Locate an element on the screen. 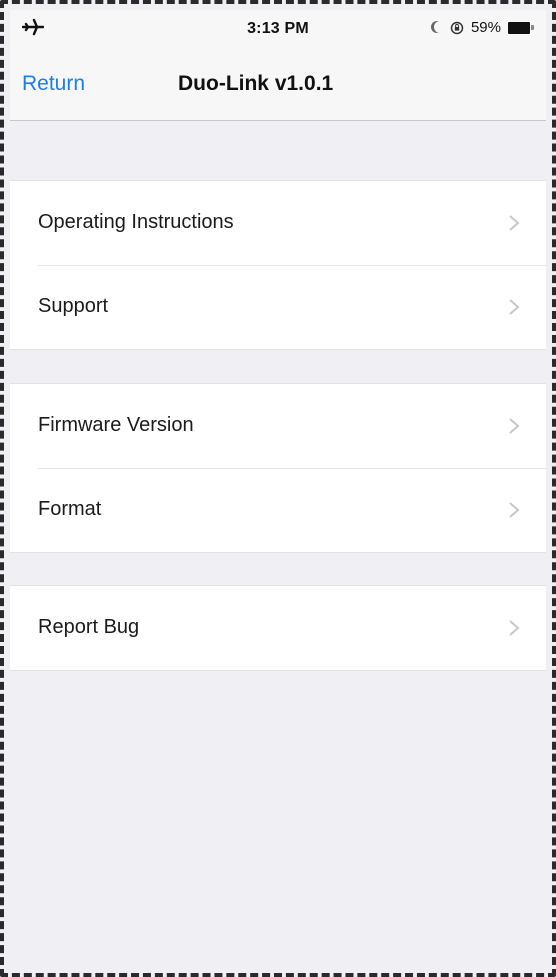 The image size is (556, 977). page-title: Duo-Link v1.0.1 is located at coordinates (256, 83).